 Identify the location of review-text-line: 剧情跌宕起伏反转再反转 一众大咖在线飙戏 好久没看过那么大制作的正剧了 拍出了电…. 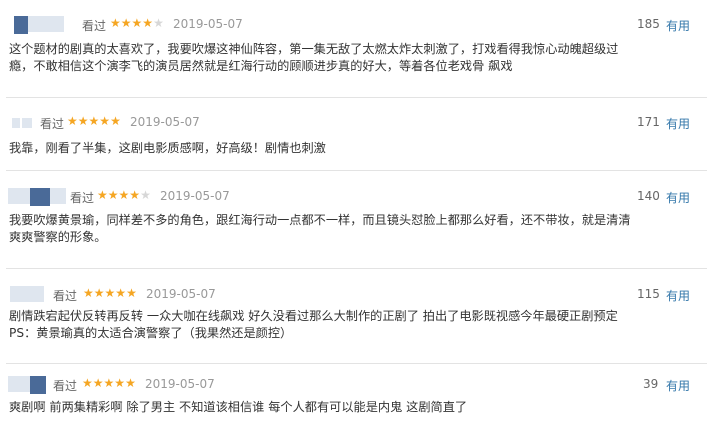
(313, 316).